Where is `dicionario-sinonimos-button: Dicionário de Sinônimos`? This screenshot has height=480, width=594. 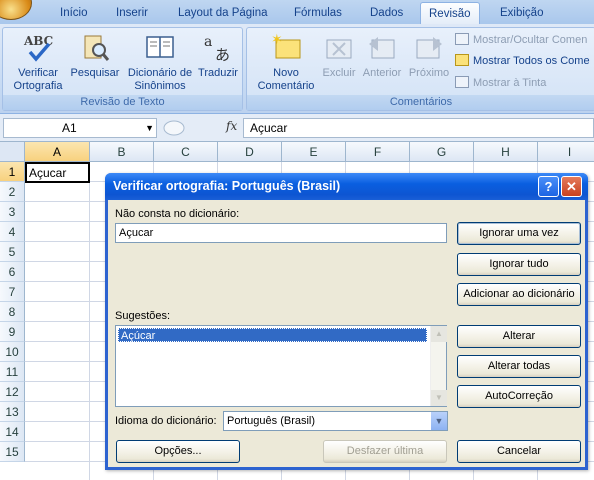
dicionario-sinonimos-button: Dicionário de Sinônimos is located at coordinates (160, 62).